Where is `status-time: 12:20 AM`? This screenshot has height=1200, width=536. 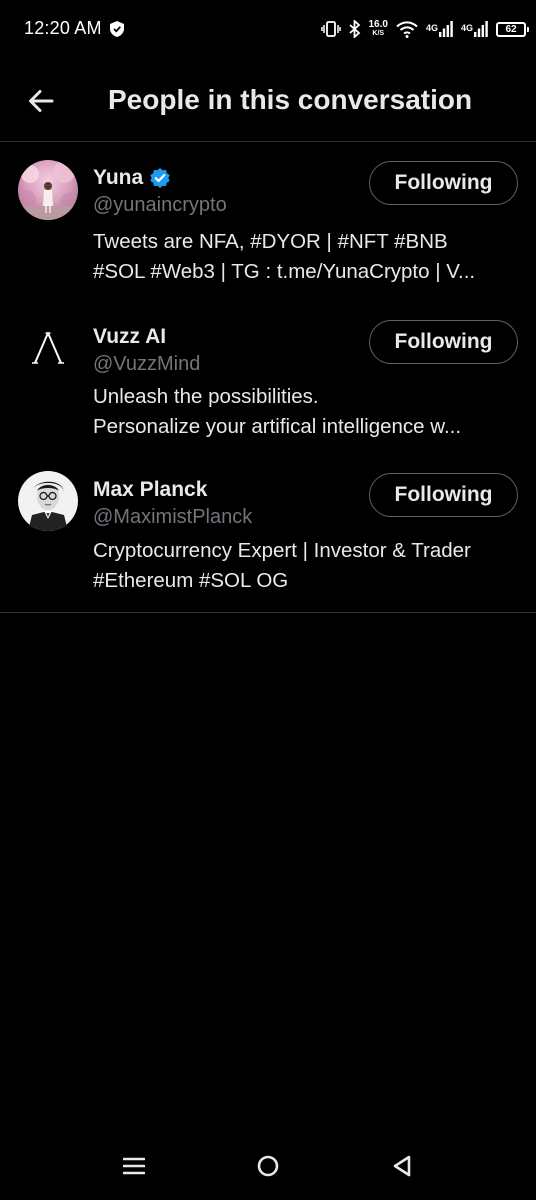 status-time: 12:20 AM is located at coordinates (63, 28).